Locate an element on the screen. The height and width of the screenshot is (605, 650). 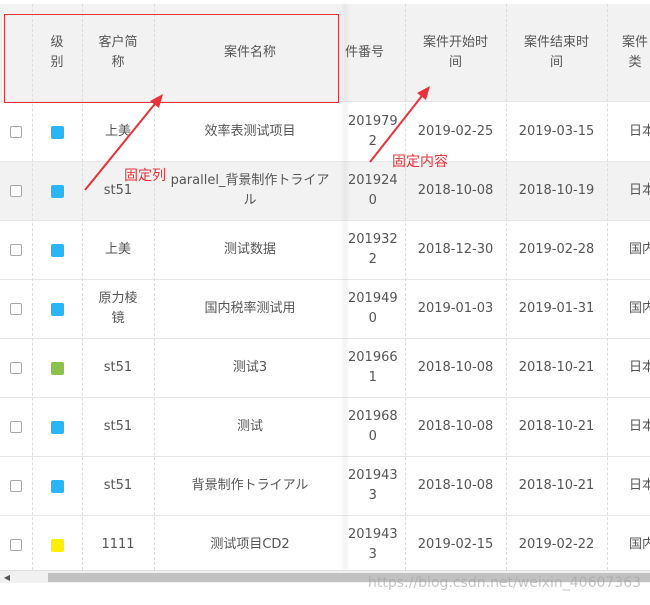
case-no-cell: 201966 1 is located at coordinates (373, 367).